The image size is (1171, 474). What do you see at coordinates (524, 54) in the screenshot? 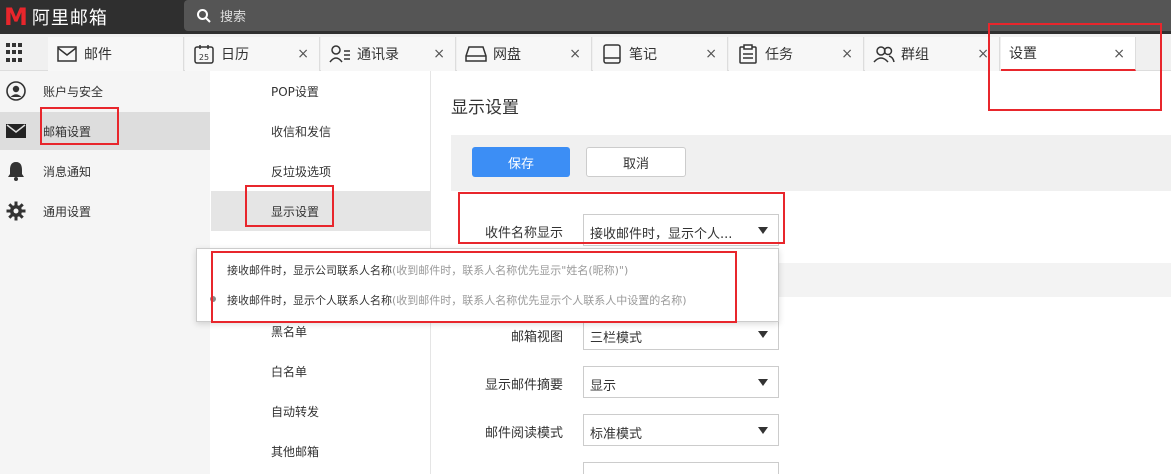
I see `tab-drive: 网盘 ×` at bounding box center [524, 54].